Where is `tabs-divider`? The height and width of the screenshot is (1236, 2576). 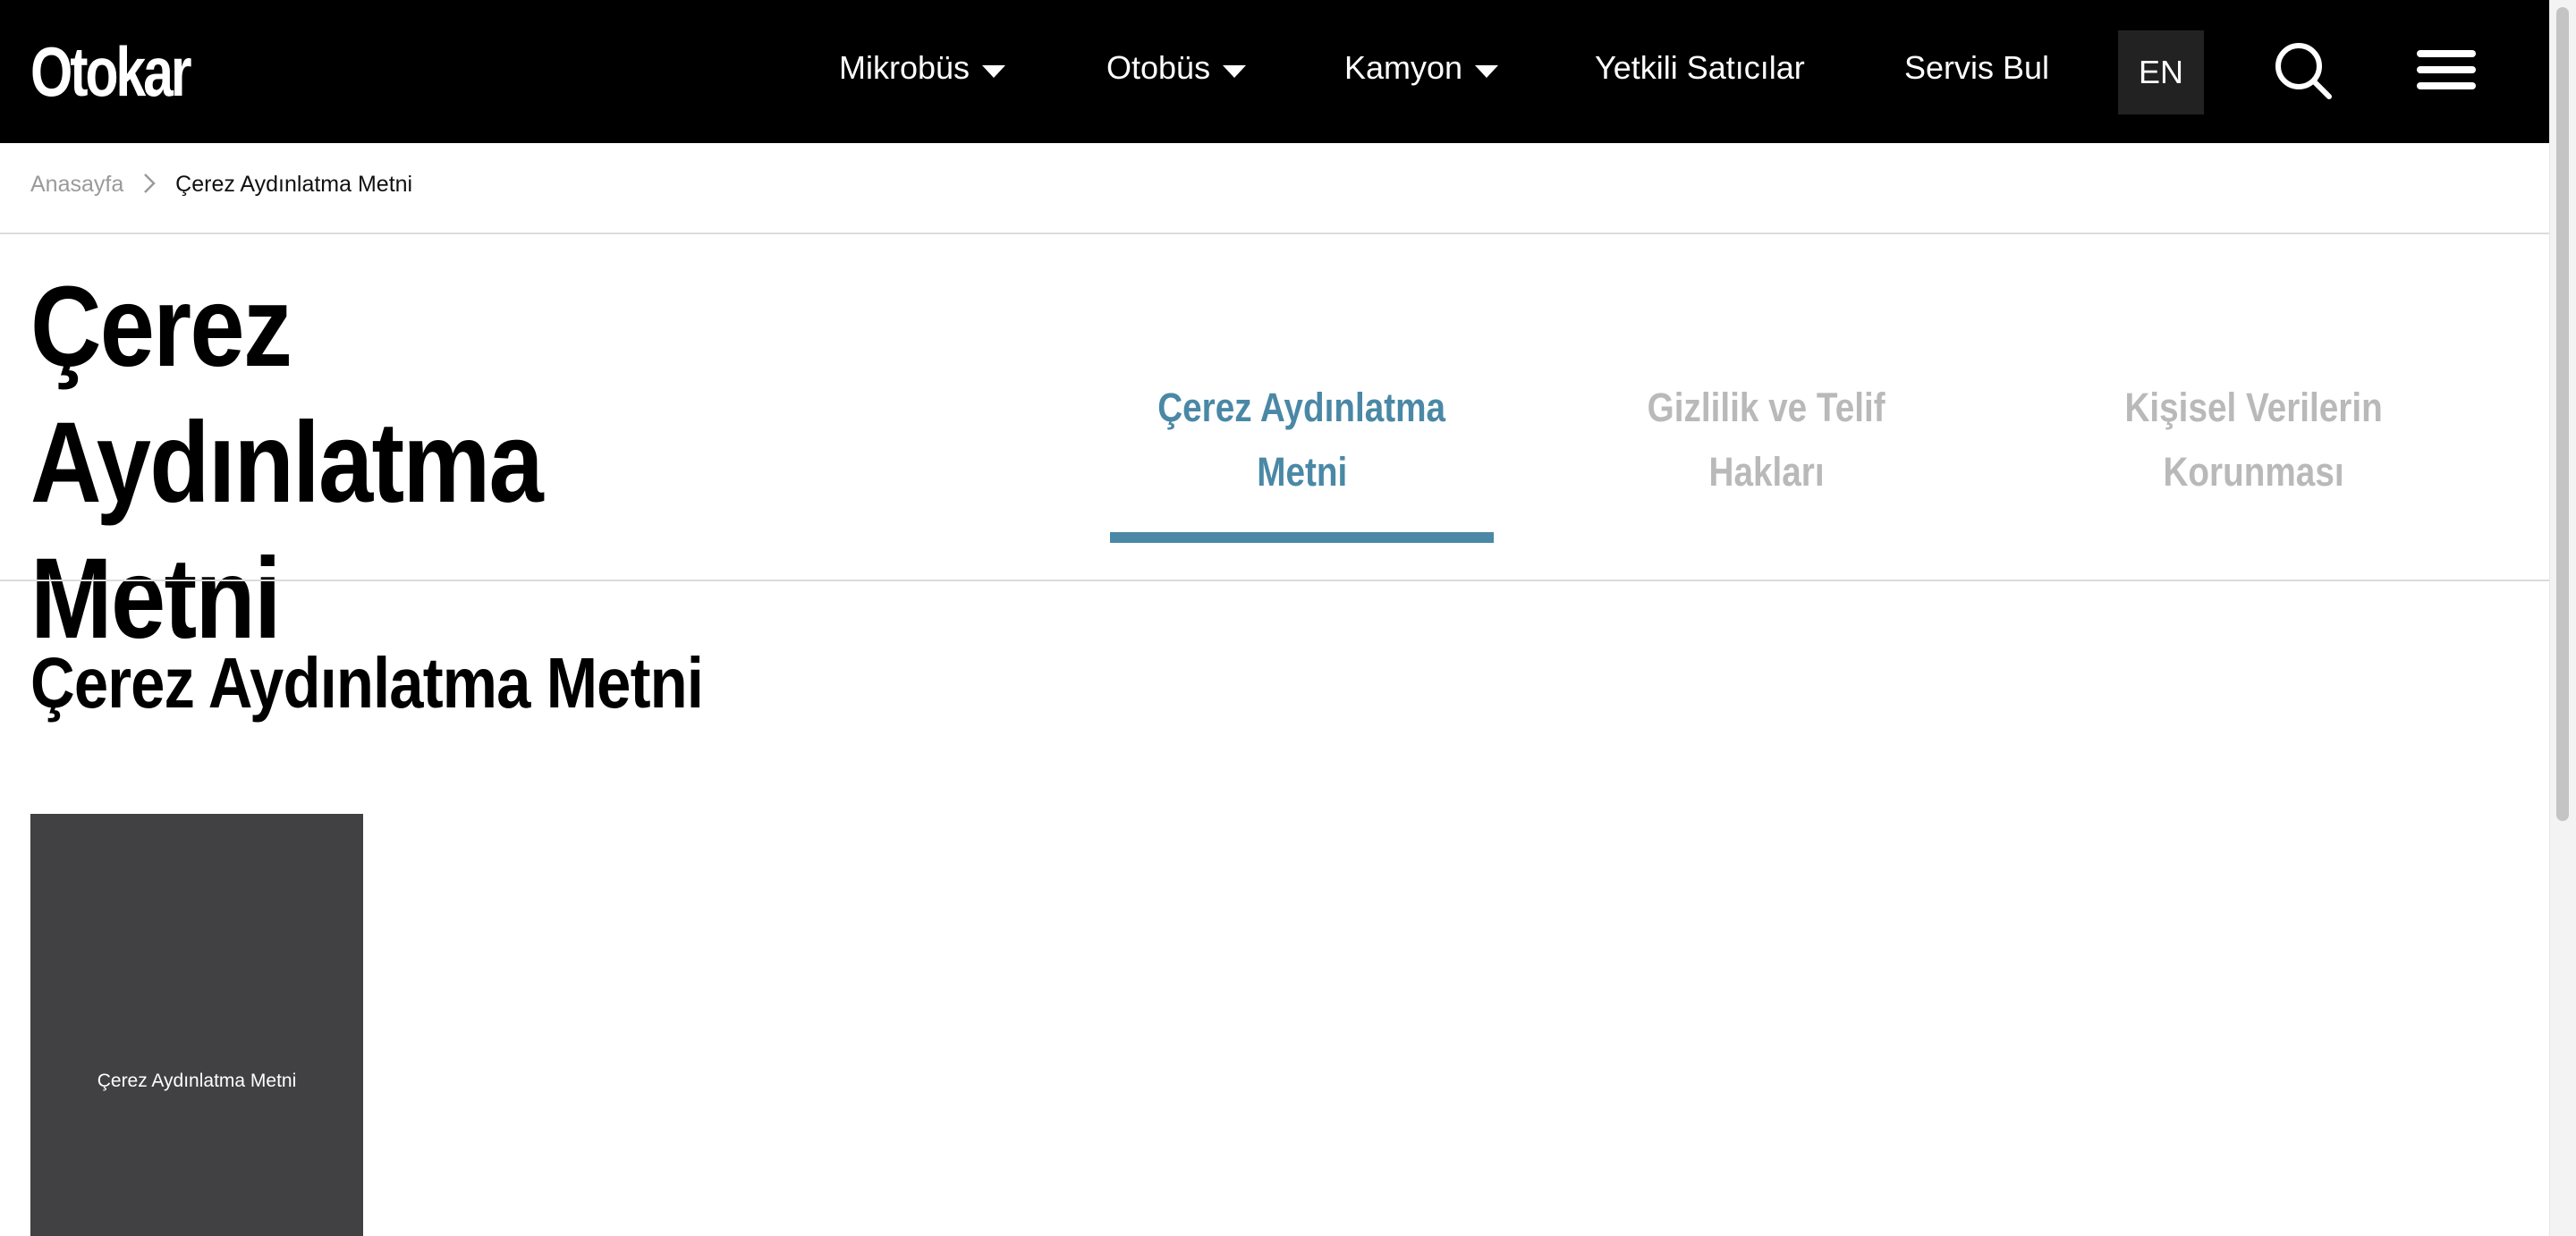
tabs-divider is located at coordinates (1274, 580).